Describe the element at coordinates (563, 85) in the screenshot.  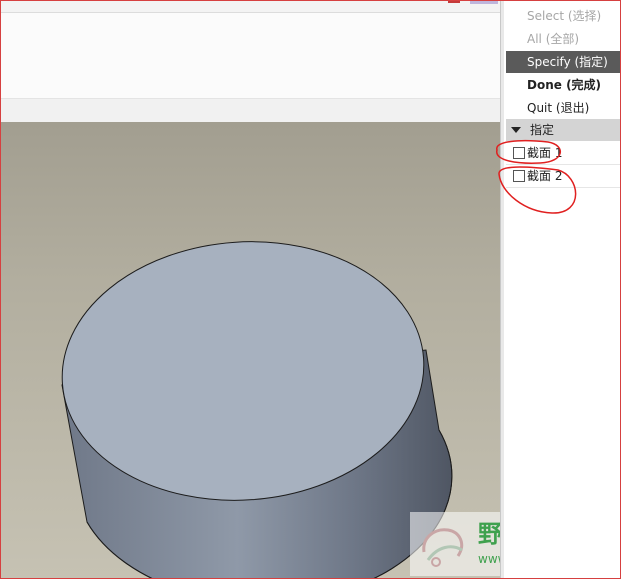
I see `menu-item-done: Done (完成)` at that location.